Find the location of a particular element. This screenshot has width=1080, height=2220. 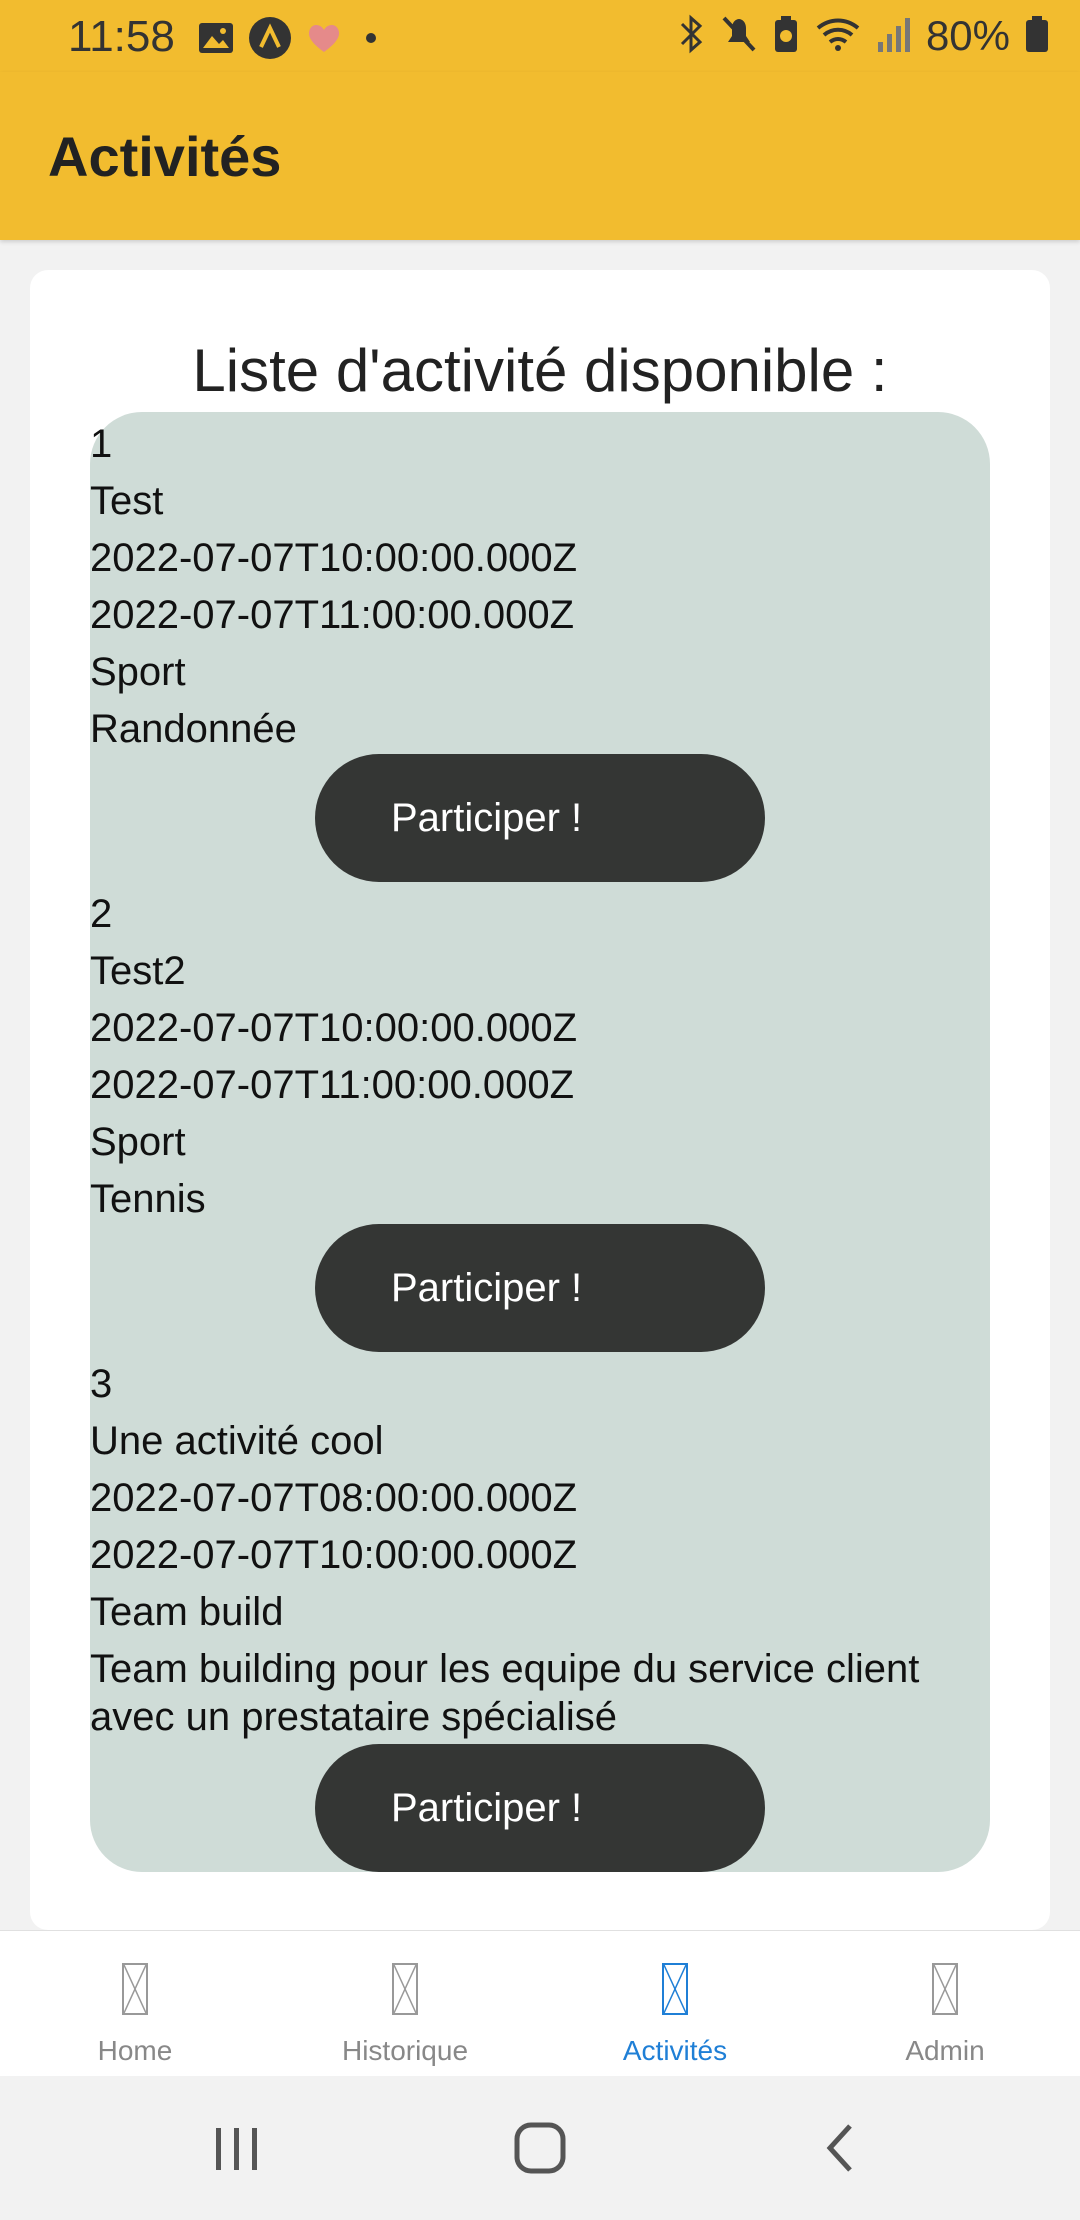

tab-historique: Historique is located at coordinates (405, 2004).